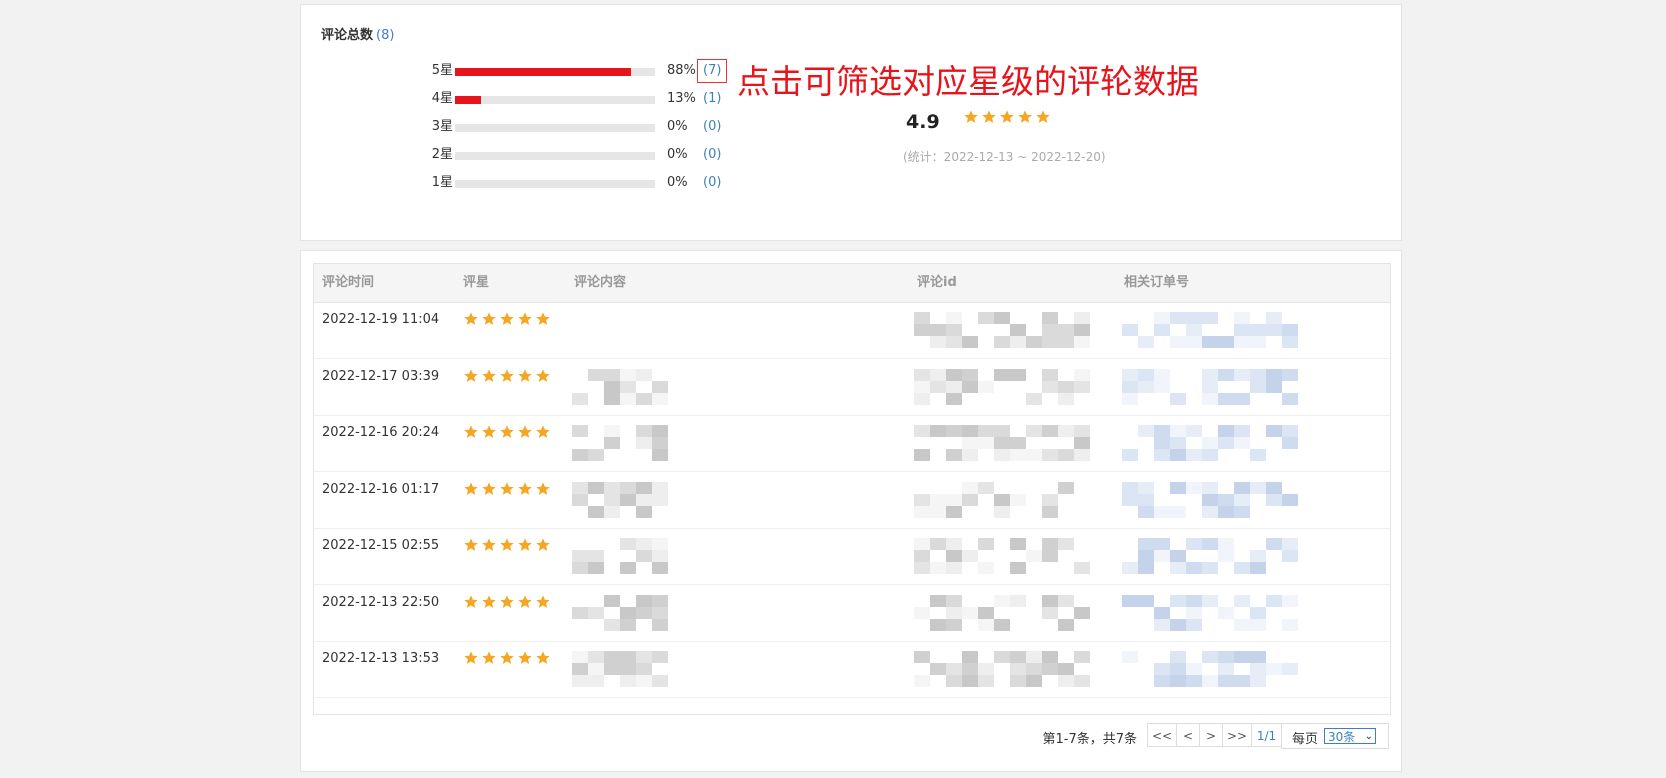 This screenshot has width=1666, height=778. Describe the element at coordinates (381, 489) in the screenshot. I see `review-time: 2022-12-16 01:17` at that location.